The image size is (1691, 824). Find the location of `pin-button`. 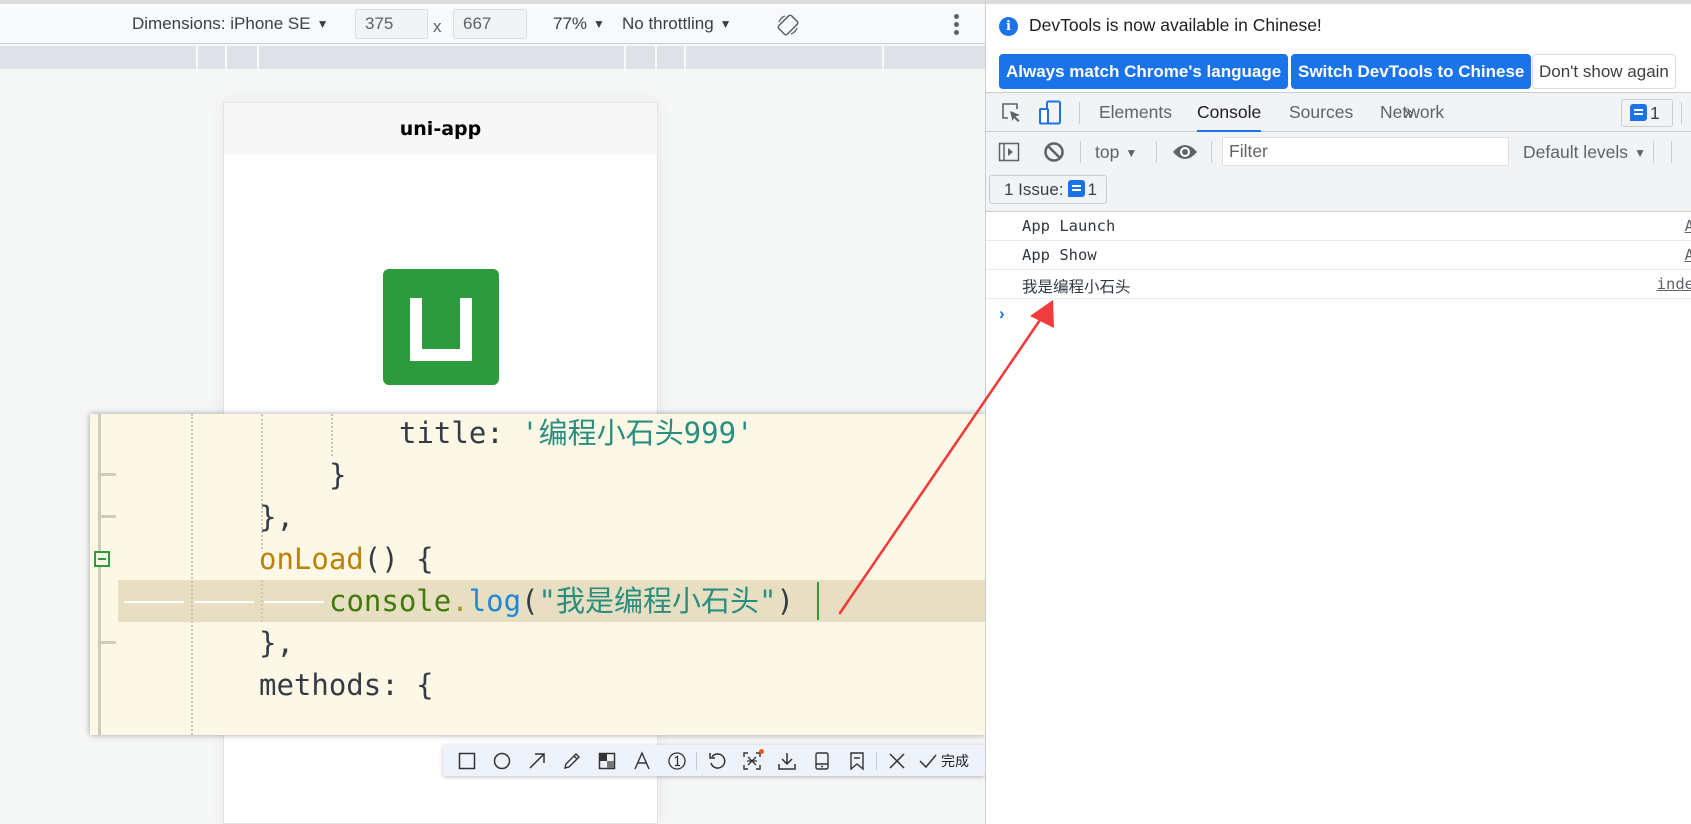

pin-button is located at coordinates (821, 760).